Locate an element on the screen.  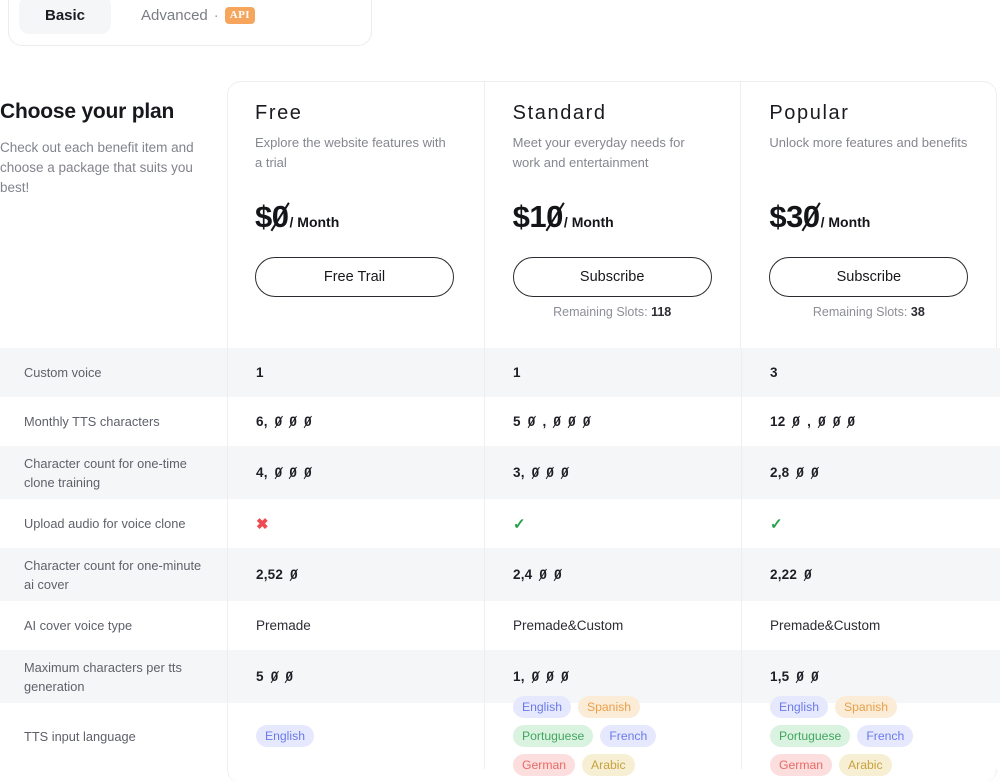
feature-value-cell: 2,4 0 0 is located at coordinates (612, 574).